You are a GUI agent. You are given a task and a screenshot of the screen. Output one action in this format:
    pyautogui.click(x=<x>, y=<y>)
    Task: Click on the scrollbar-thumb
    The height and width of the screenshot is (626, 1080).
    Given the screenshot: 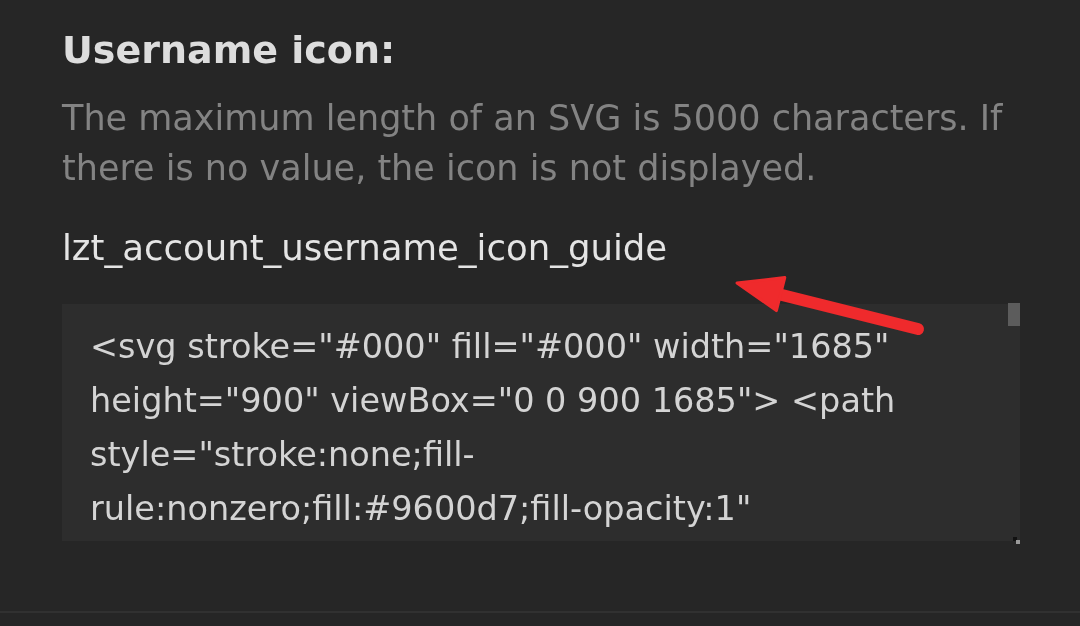 What is the action you would take?
    pyautogui.click(x=1014, y=314)
    